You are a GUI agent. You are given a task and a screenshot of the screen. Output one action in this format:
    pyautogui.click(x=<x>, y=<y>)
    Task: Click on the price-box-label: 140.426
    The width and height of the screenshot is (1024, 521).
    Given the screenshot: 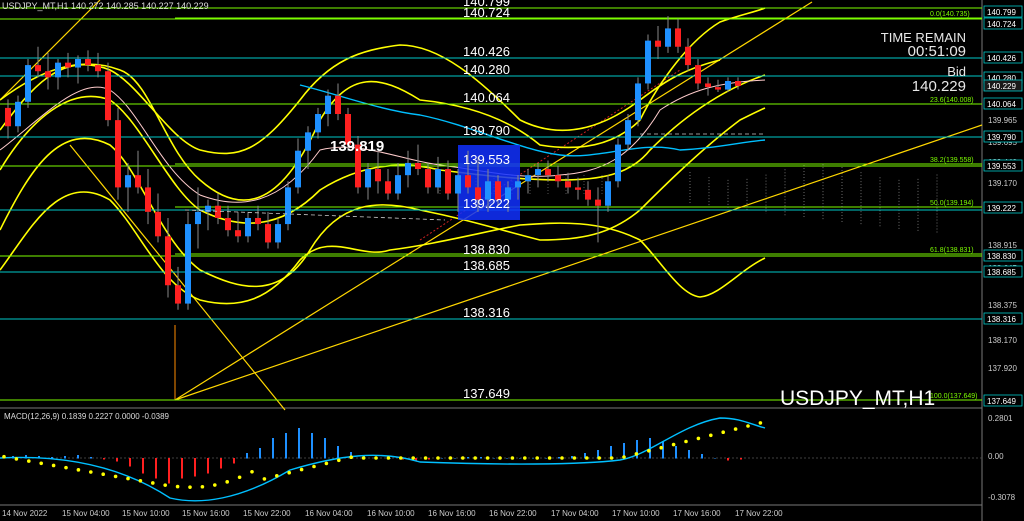 What is the action you would take?
    pyautogui.click(x=1001, y=58)
    